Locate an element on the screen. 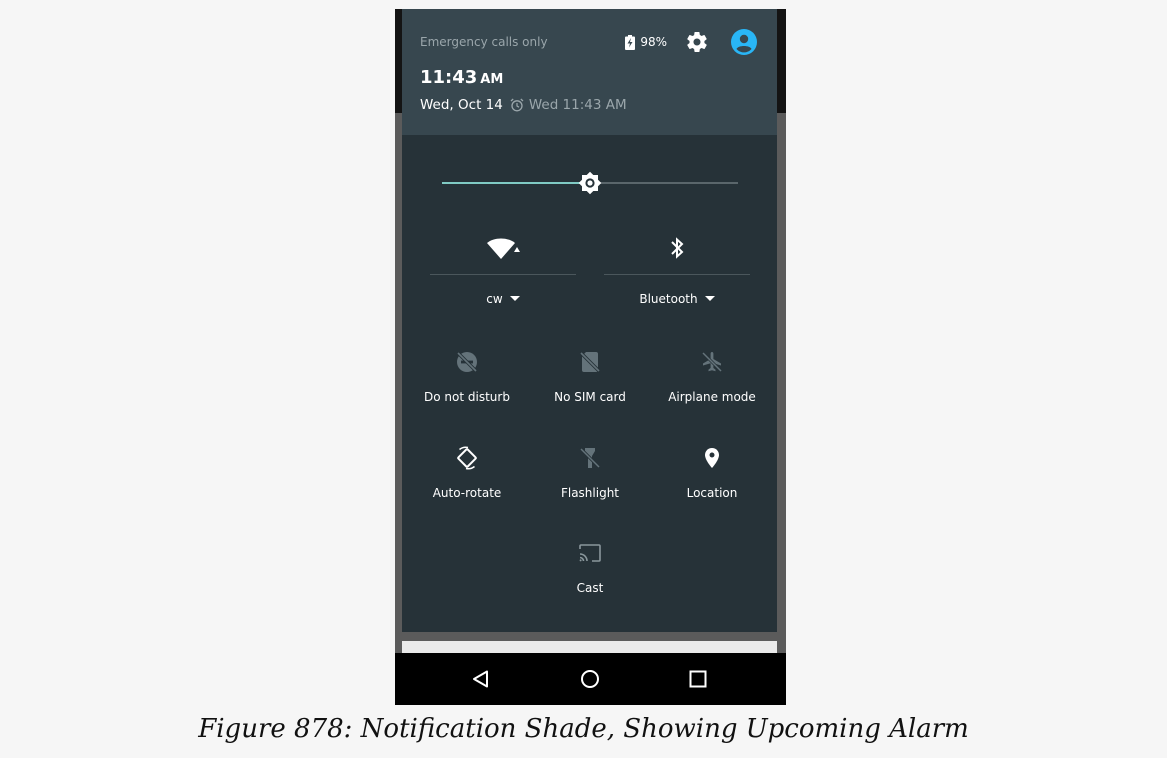 This screenshot has height=758, width=1167. background-notification-card is located at coordinates (589, 647).